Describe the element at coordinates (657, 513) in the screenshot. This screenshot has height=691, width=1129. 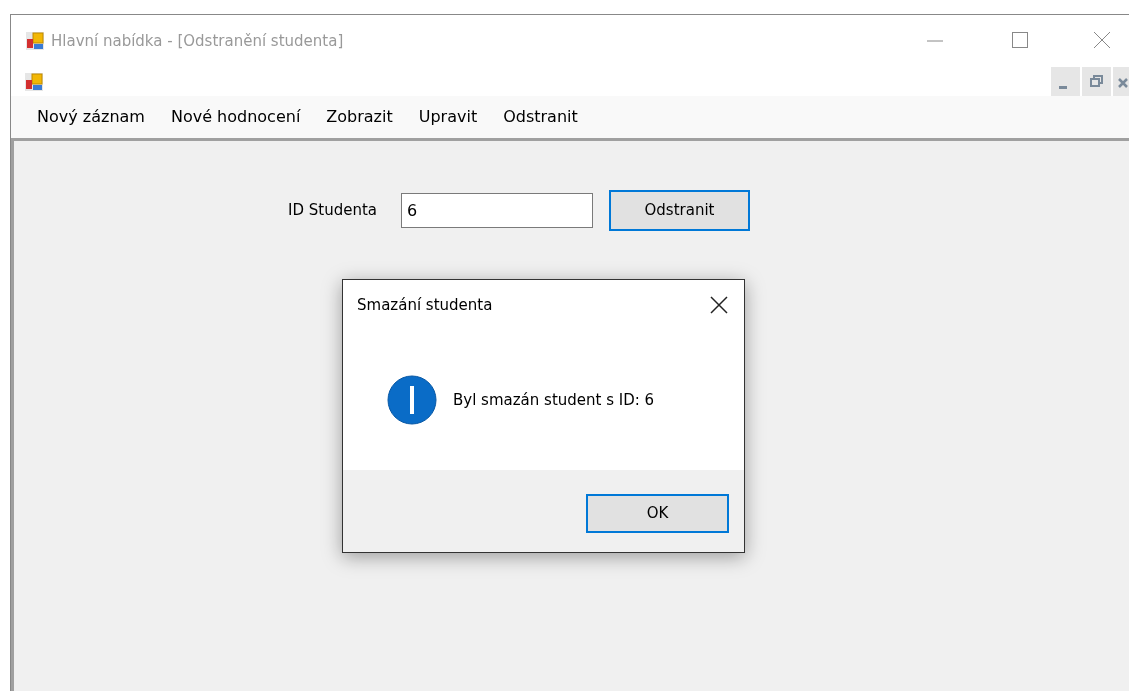
I see `button: OK` at that location.